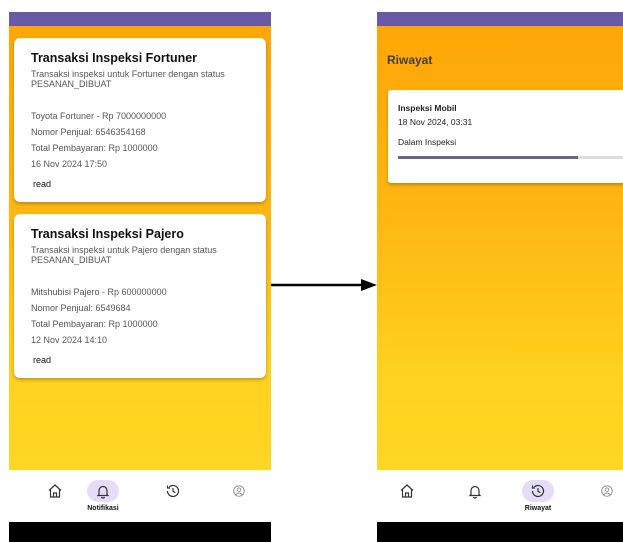 The height and width of the screenshot is (542, 623). I want to click on seller-number: Nomor Penjual: 6546354168, so click(88, 132).